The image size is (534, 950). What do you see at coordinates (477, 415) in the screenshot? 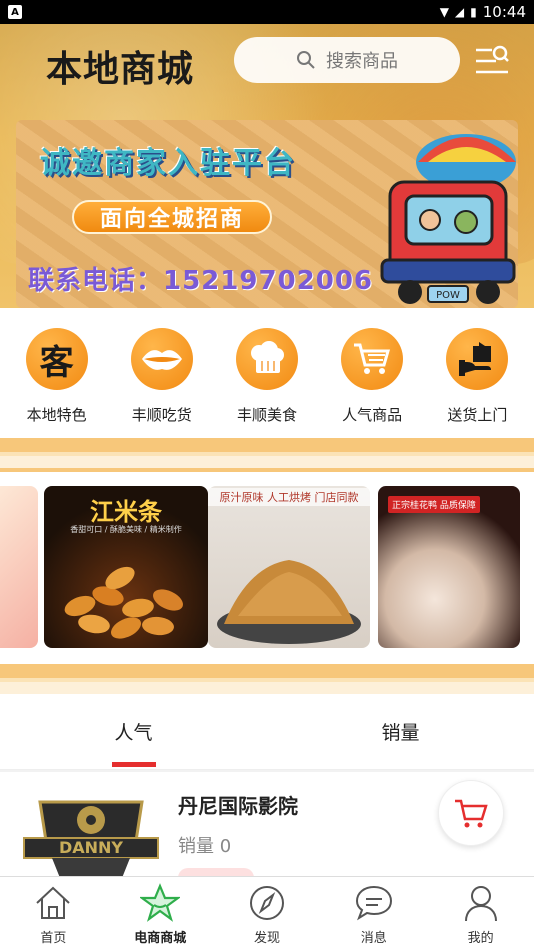
I see `category-label: 送货上门` at bounding box center [477, 415].